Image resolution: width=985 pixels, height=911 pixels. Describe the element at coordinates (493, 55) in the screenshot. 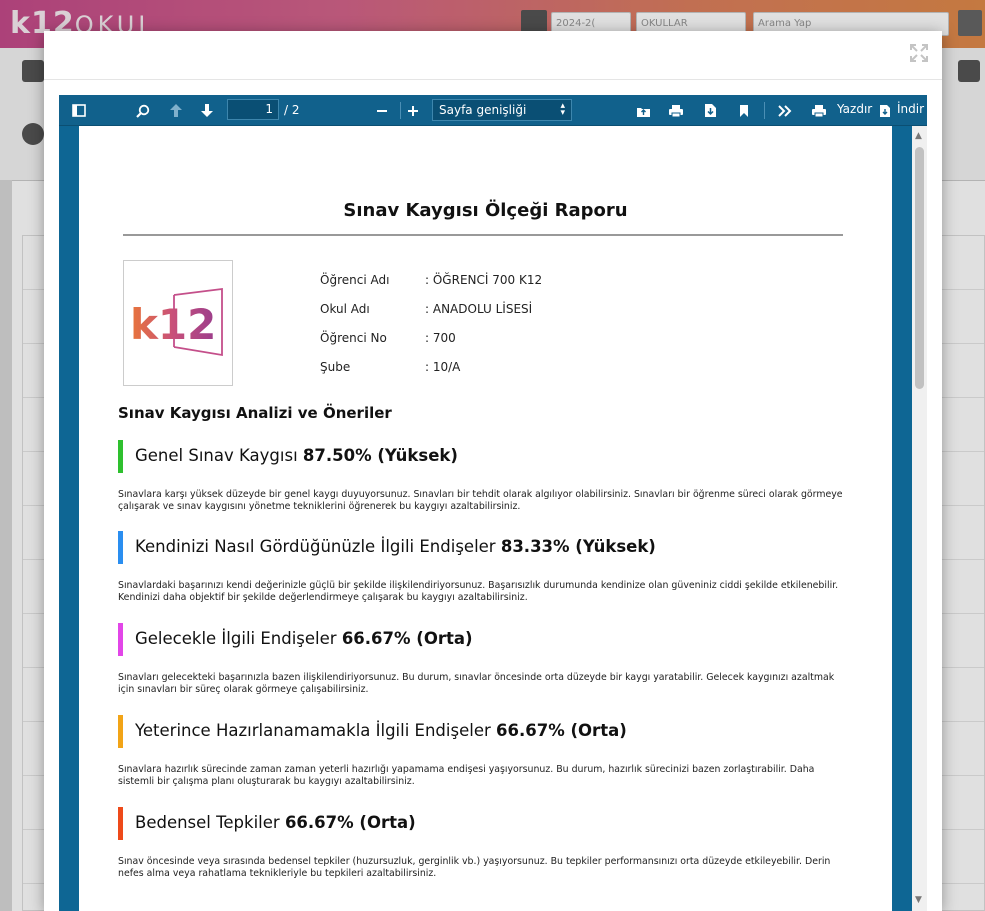

I see `modal-header` at that location.